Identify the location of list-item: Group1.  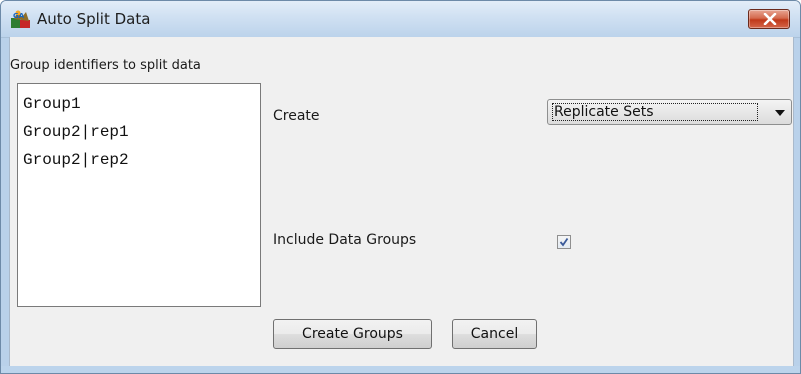
(139, 104).